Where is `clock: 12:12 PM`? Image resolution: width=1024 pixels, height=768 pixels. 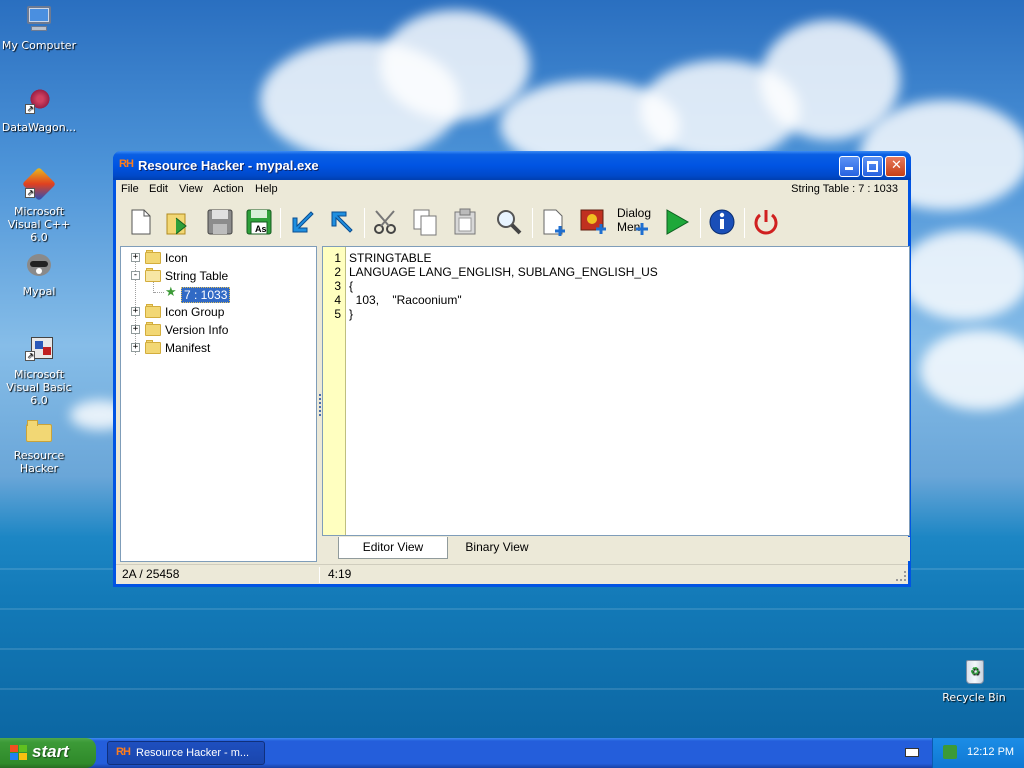
clock: 12:12 PM is located at coordinates (990, 752).